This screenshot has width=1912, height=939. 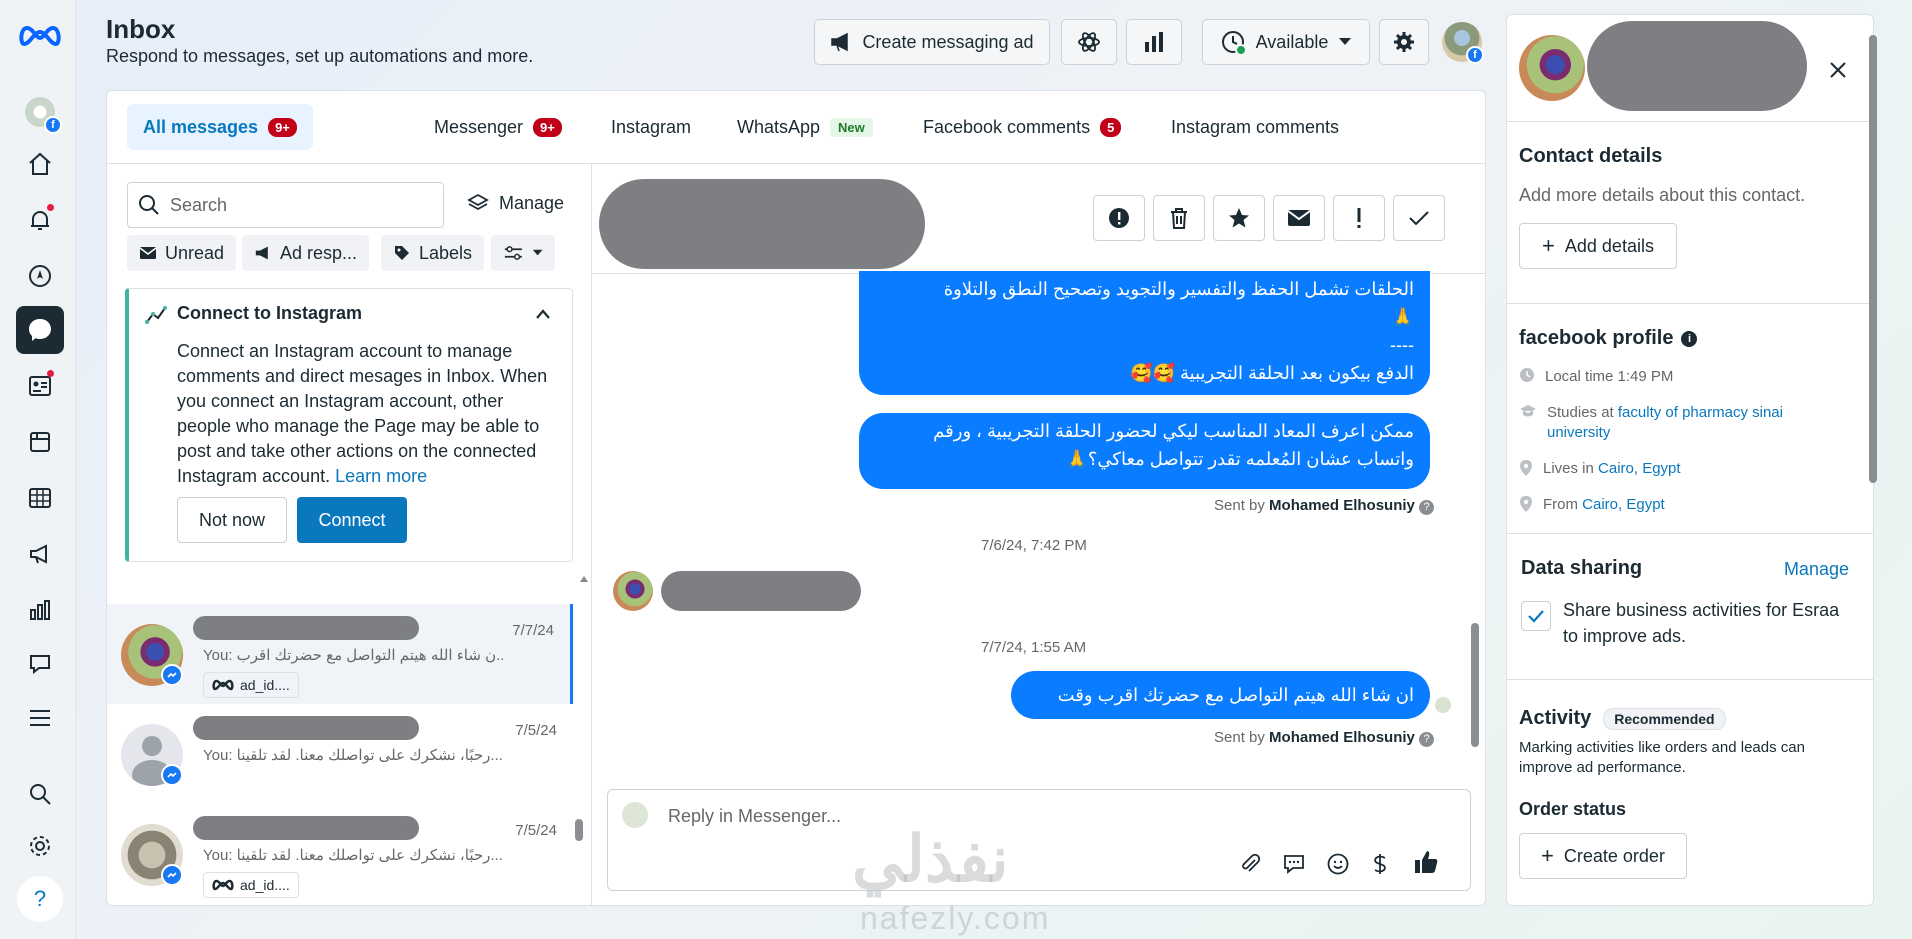 What do you see at coordinates (40, 498) in the screenshot?
I see `planner-icon` at bounding box center [40, 498].